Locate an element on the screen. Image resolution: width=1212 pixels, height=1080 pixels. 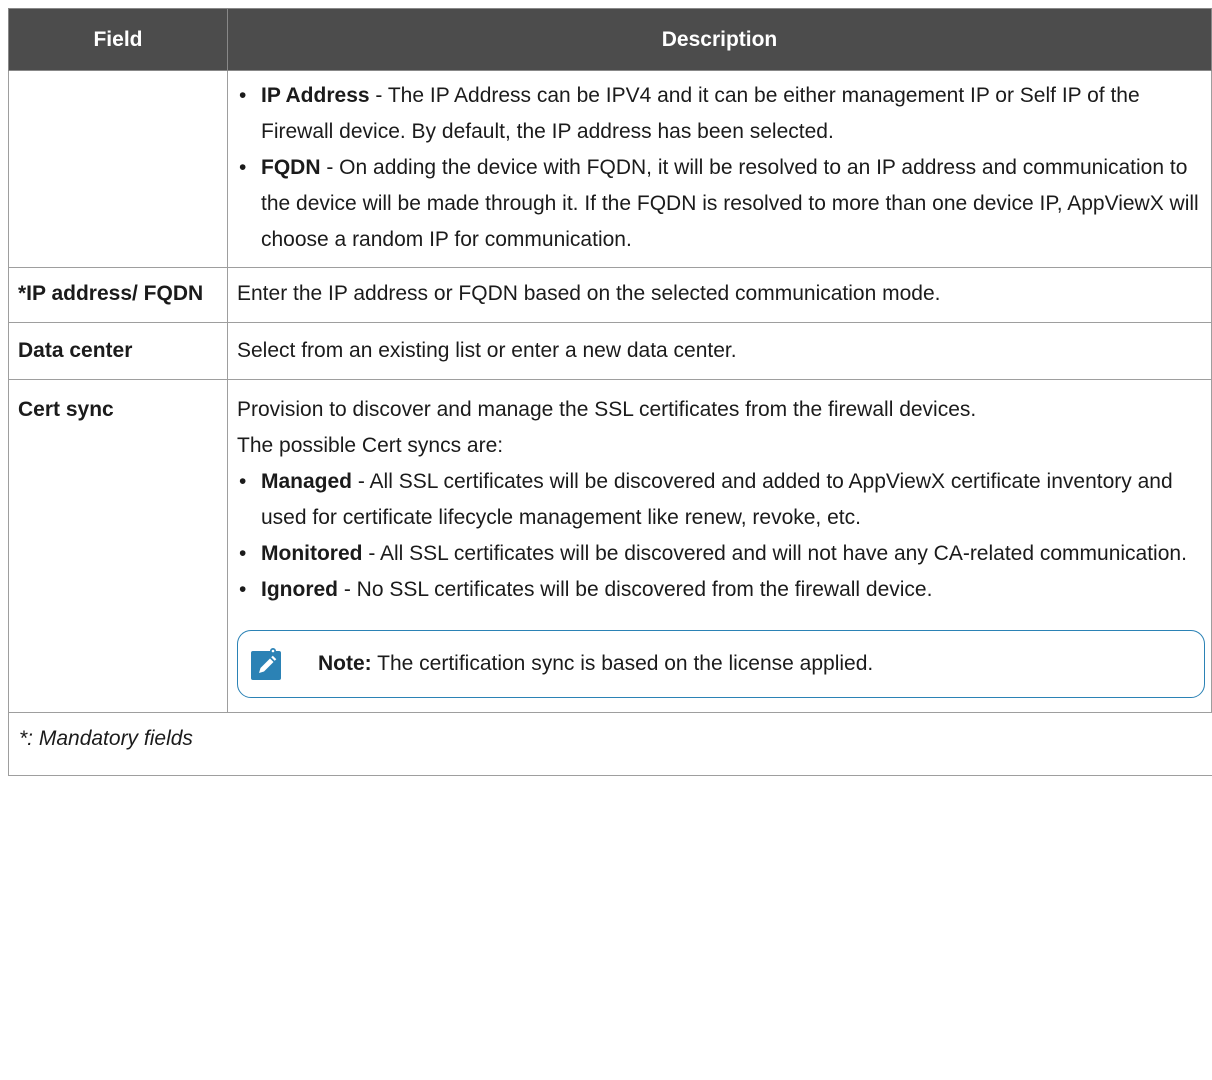
field-cell: Cert sync is located at coordinates (118, 546).